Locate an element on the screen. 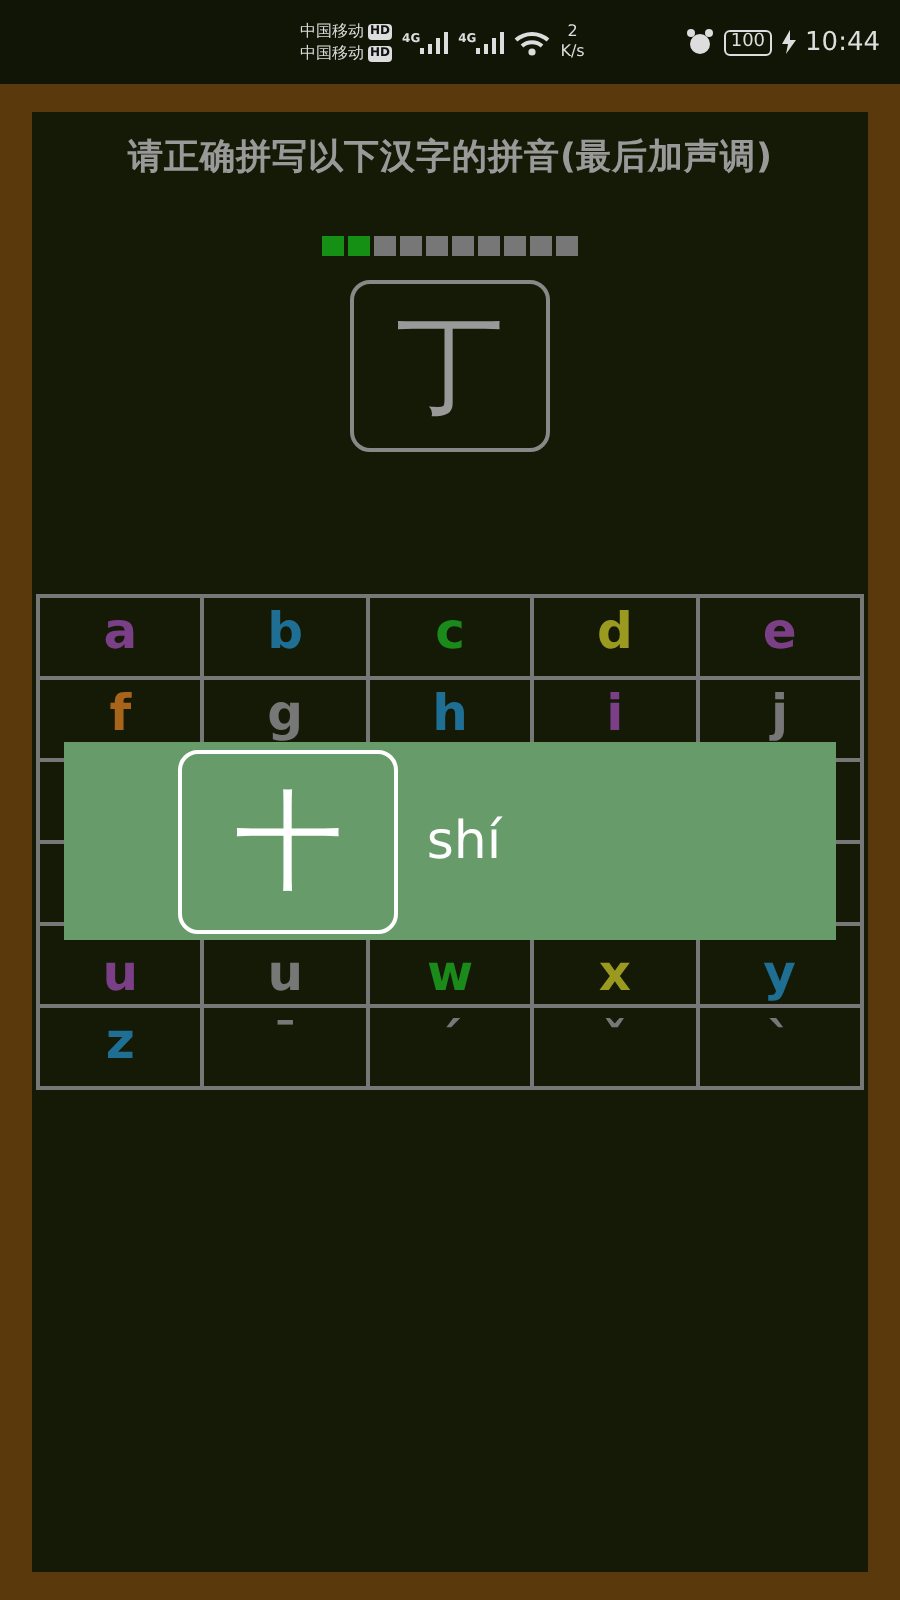  letter-key: ˉ is located at coordinates (285, 1047).